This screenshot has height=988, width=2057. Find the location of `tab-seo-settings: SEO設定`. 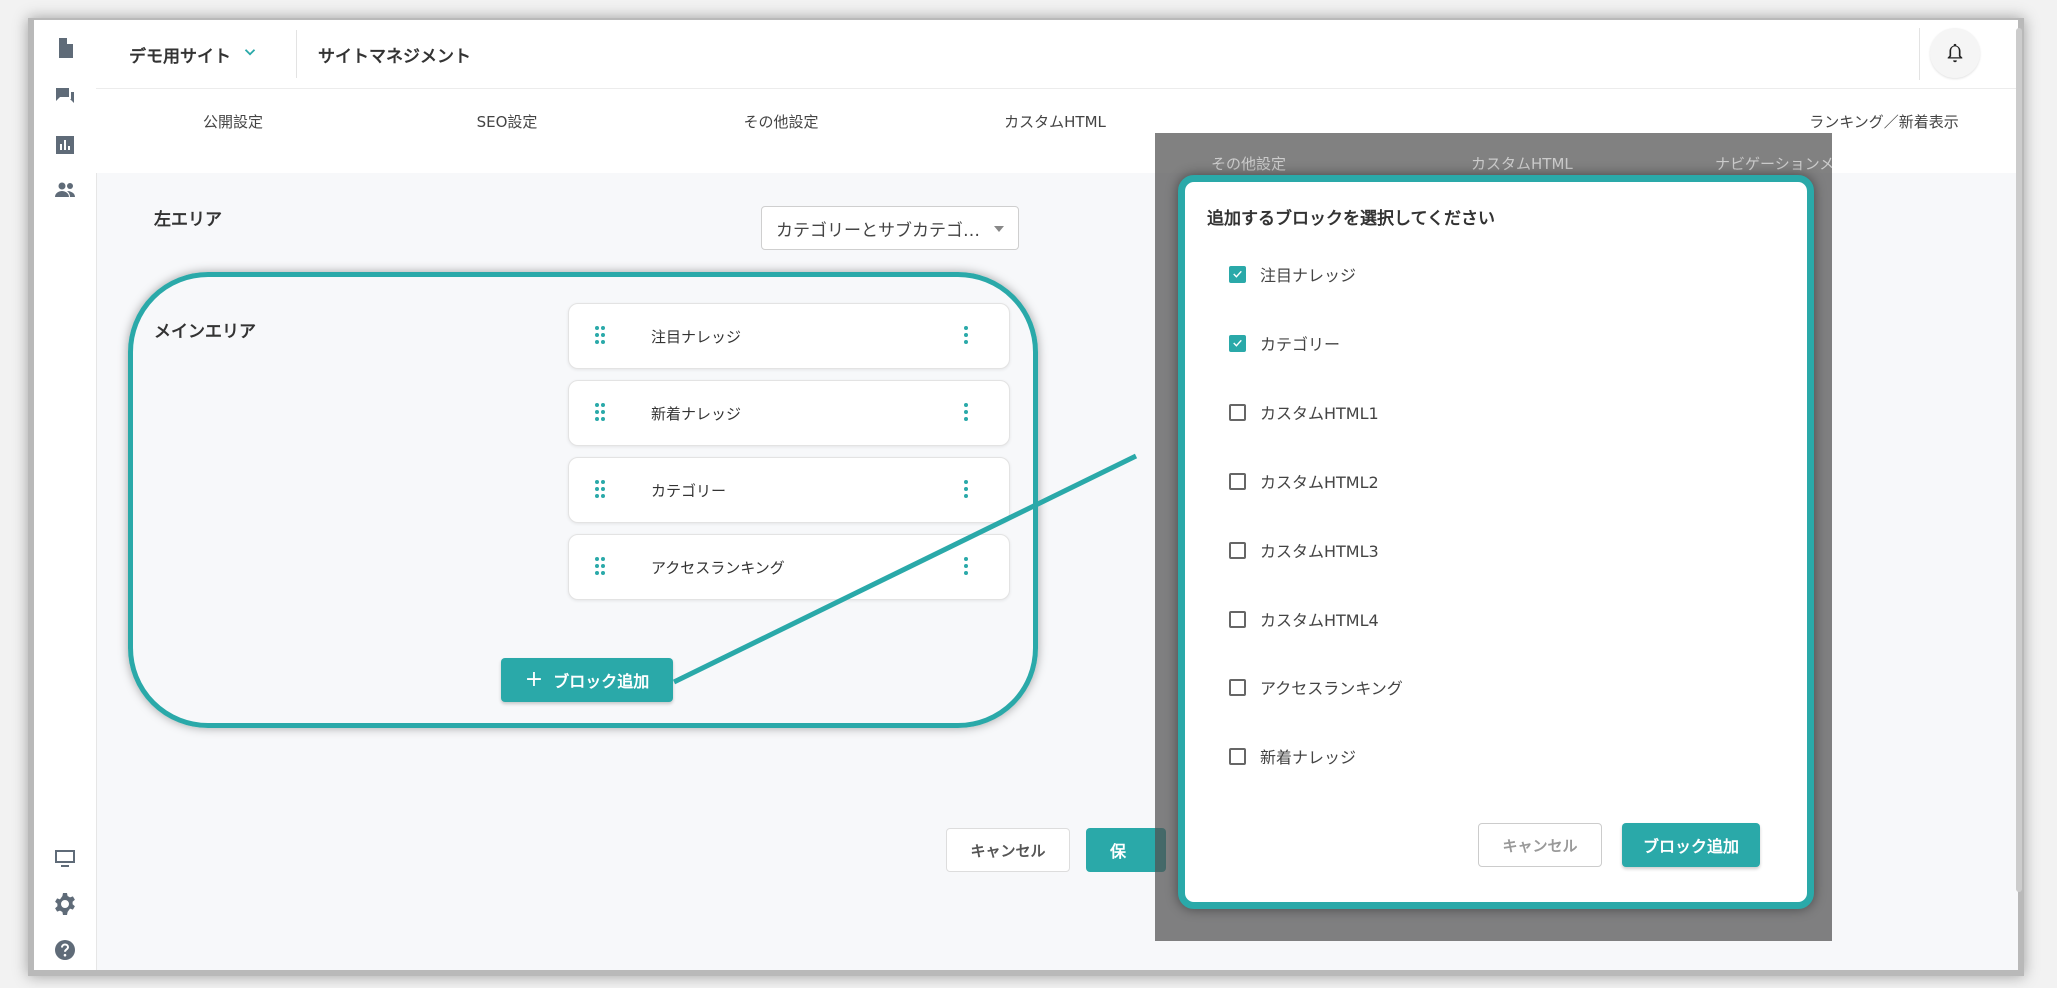

tab-seo-settings: SEO設定 is located at coordinates (507, 121).